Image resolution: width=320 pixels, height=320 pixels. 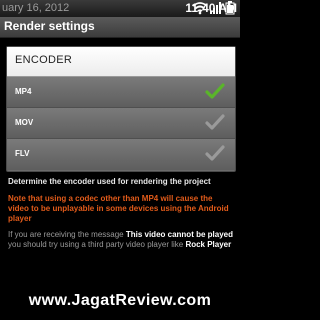 I want to click on status-date: uary 16, 2012, so click(x=36, y=8).